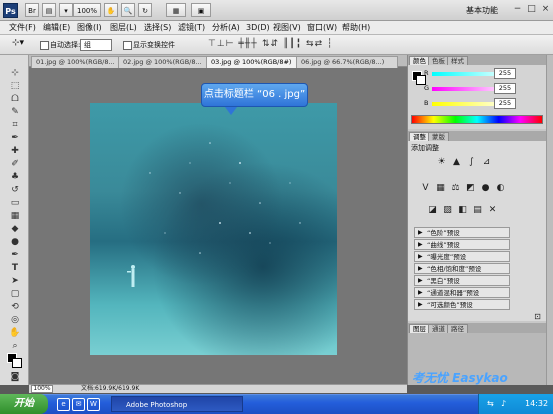 The height and width of the screenshot is (414, 553). What do you see at coordinates (447, 210) in the screenshot?
I see `posterize-icon: ▨` at bounding box center [447, 210].